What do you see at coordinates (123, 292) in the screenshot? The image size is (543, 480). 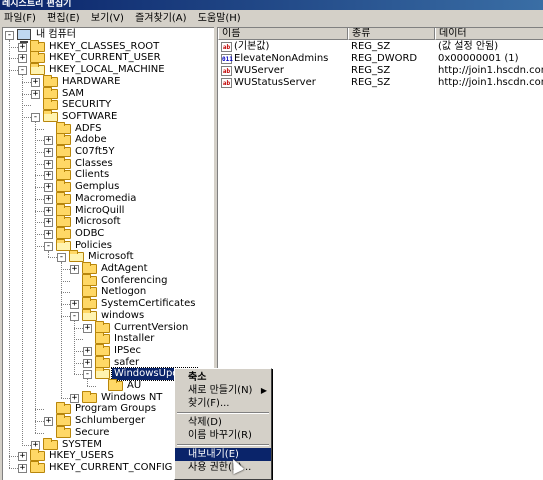 I see `tree-node-label: Netlogon` at bounding box center [123, 292].